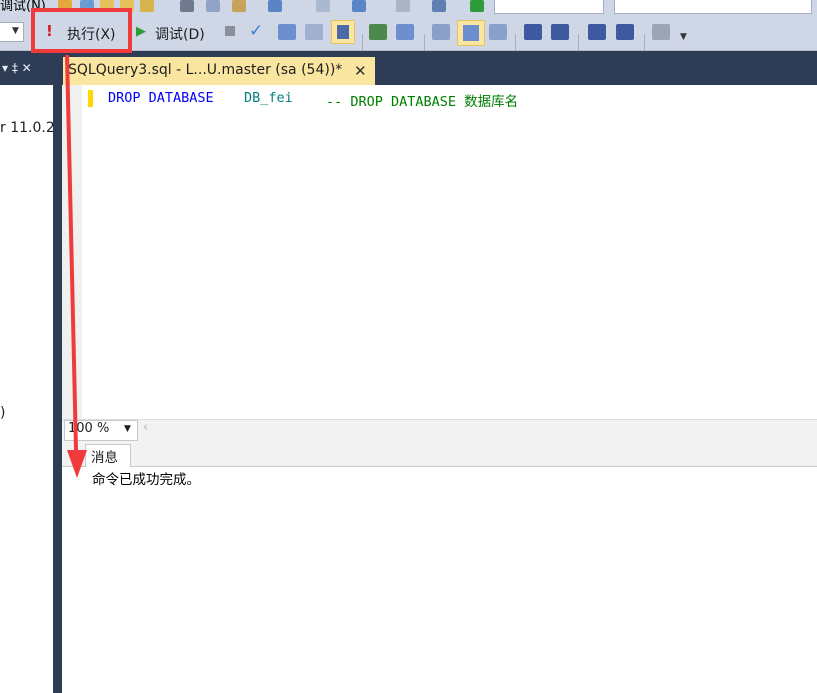 This screenshot has height=693, width=817. I want to click on arrow-head, so click(77, 464).